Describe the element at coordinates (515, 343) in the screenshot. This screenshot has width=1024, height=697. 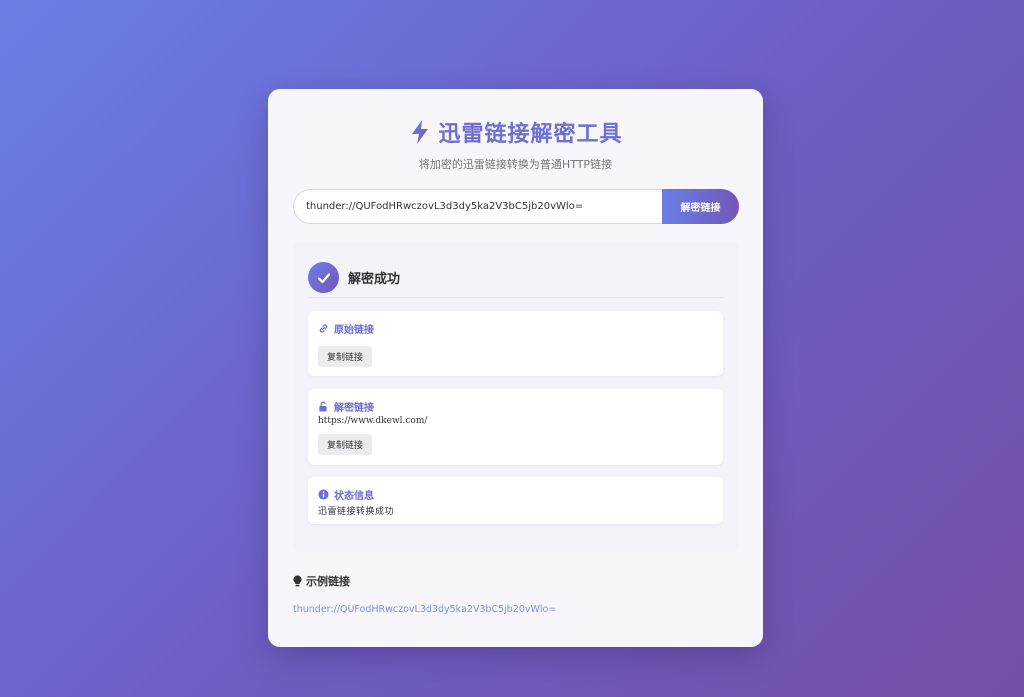
I see `original-link-box: 原始链接 复制链接` at that location.